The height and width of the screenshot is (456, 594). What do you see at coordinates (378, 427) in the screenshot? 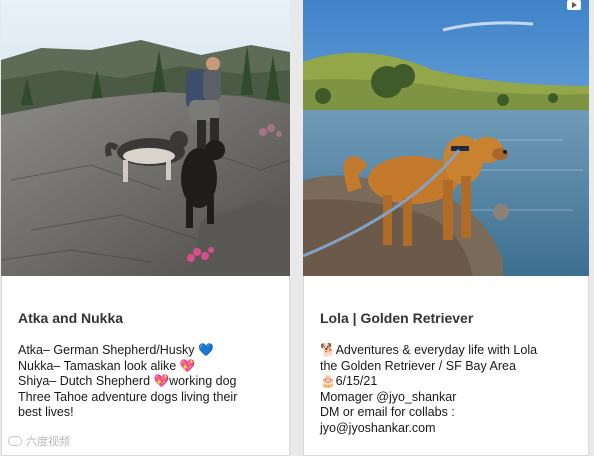
I see `description-line: jyo@jyoshankar.com` at bounding box center [378, 427].